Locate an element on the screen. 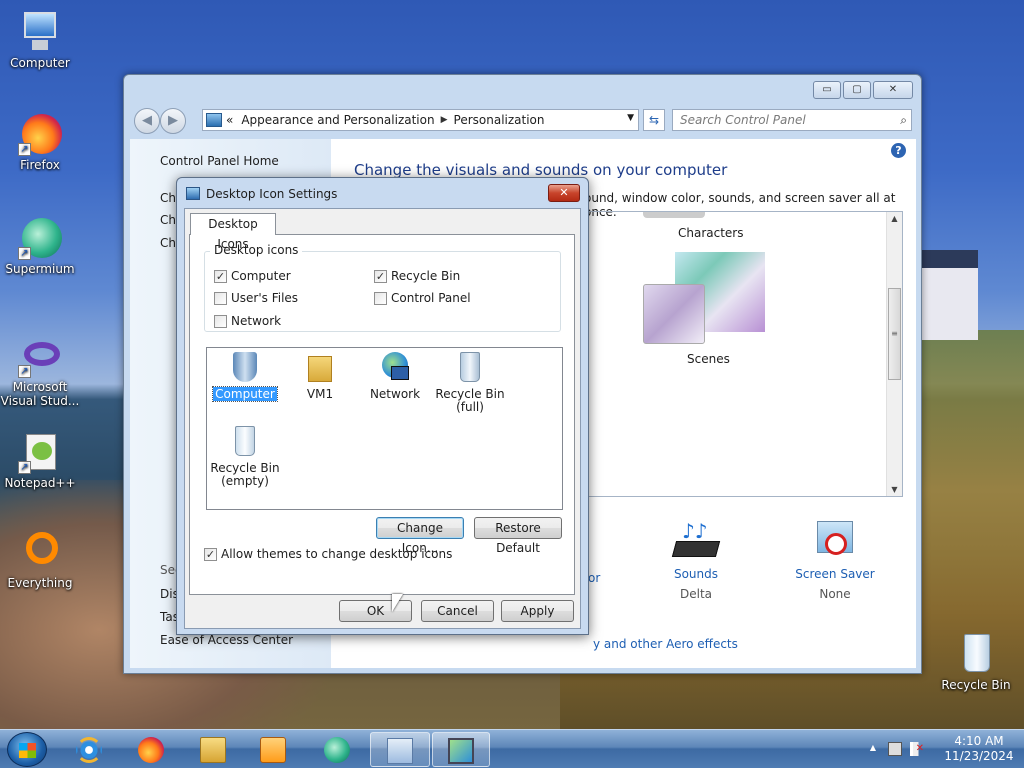 The width and height of the screenshot is (1024, 768). desktop-icon-computer: Computer is located at coordinates (40, 40).